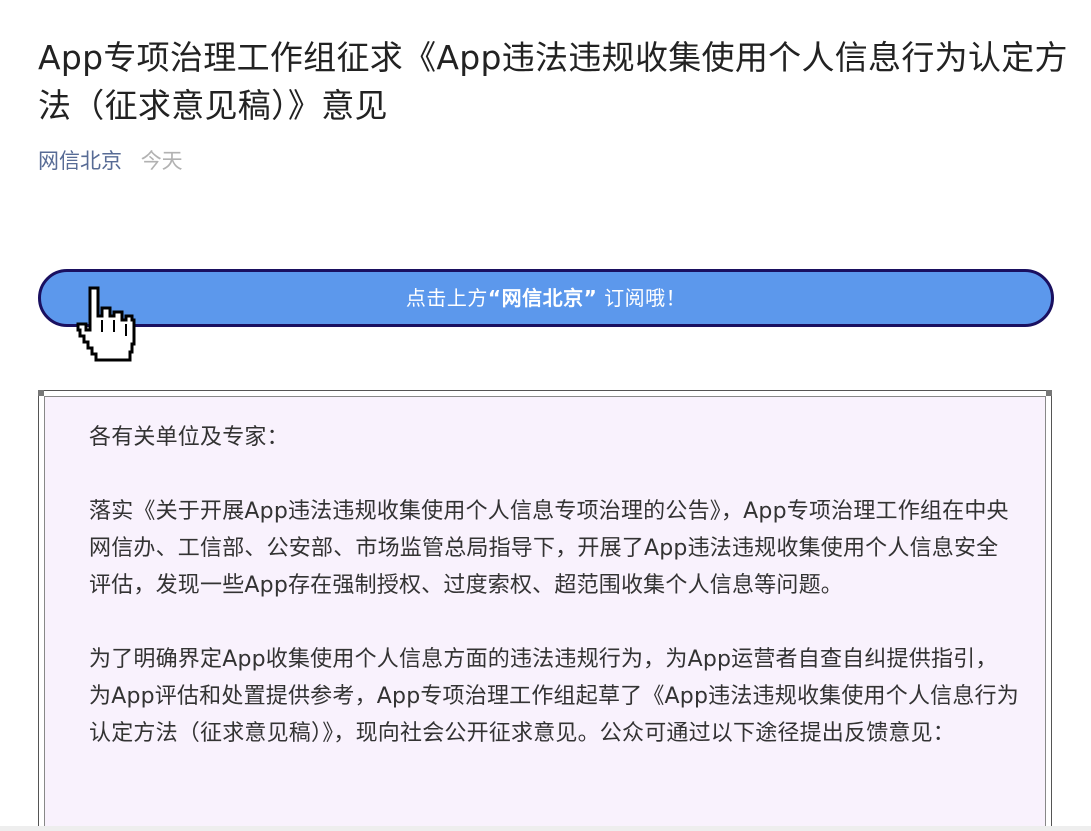  Describe the element at coordinates (545, 828) in the screenshot. I see `bottom-divider` at that location.